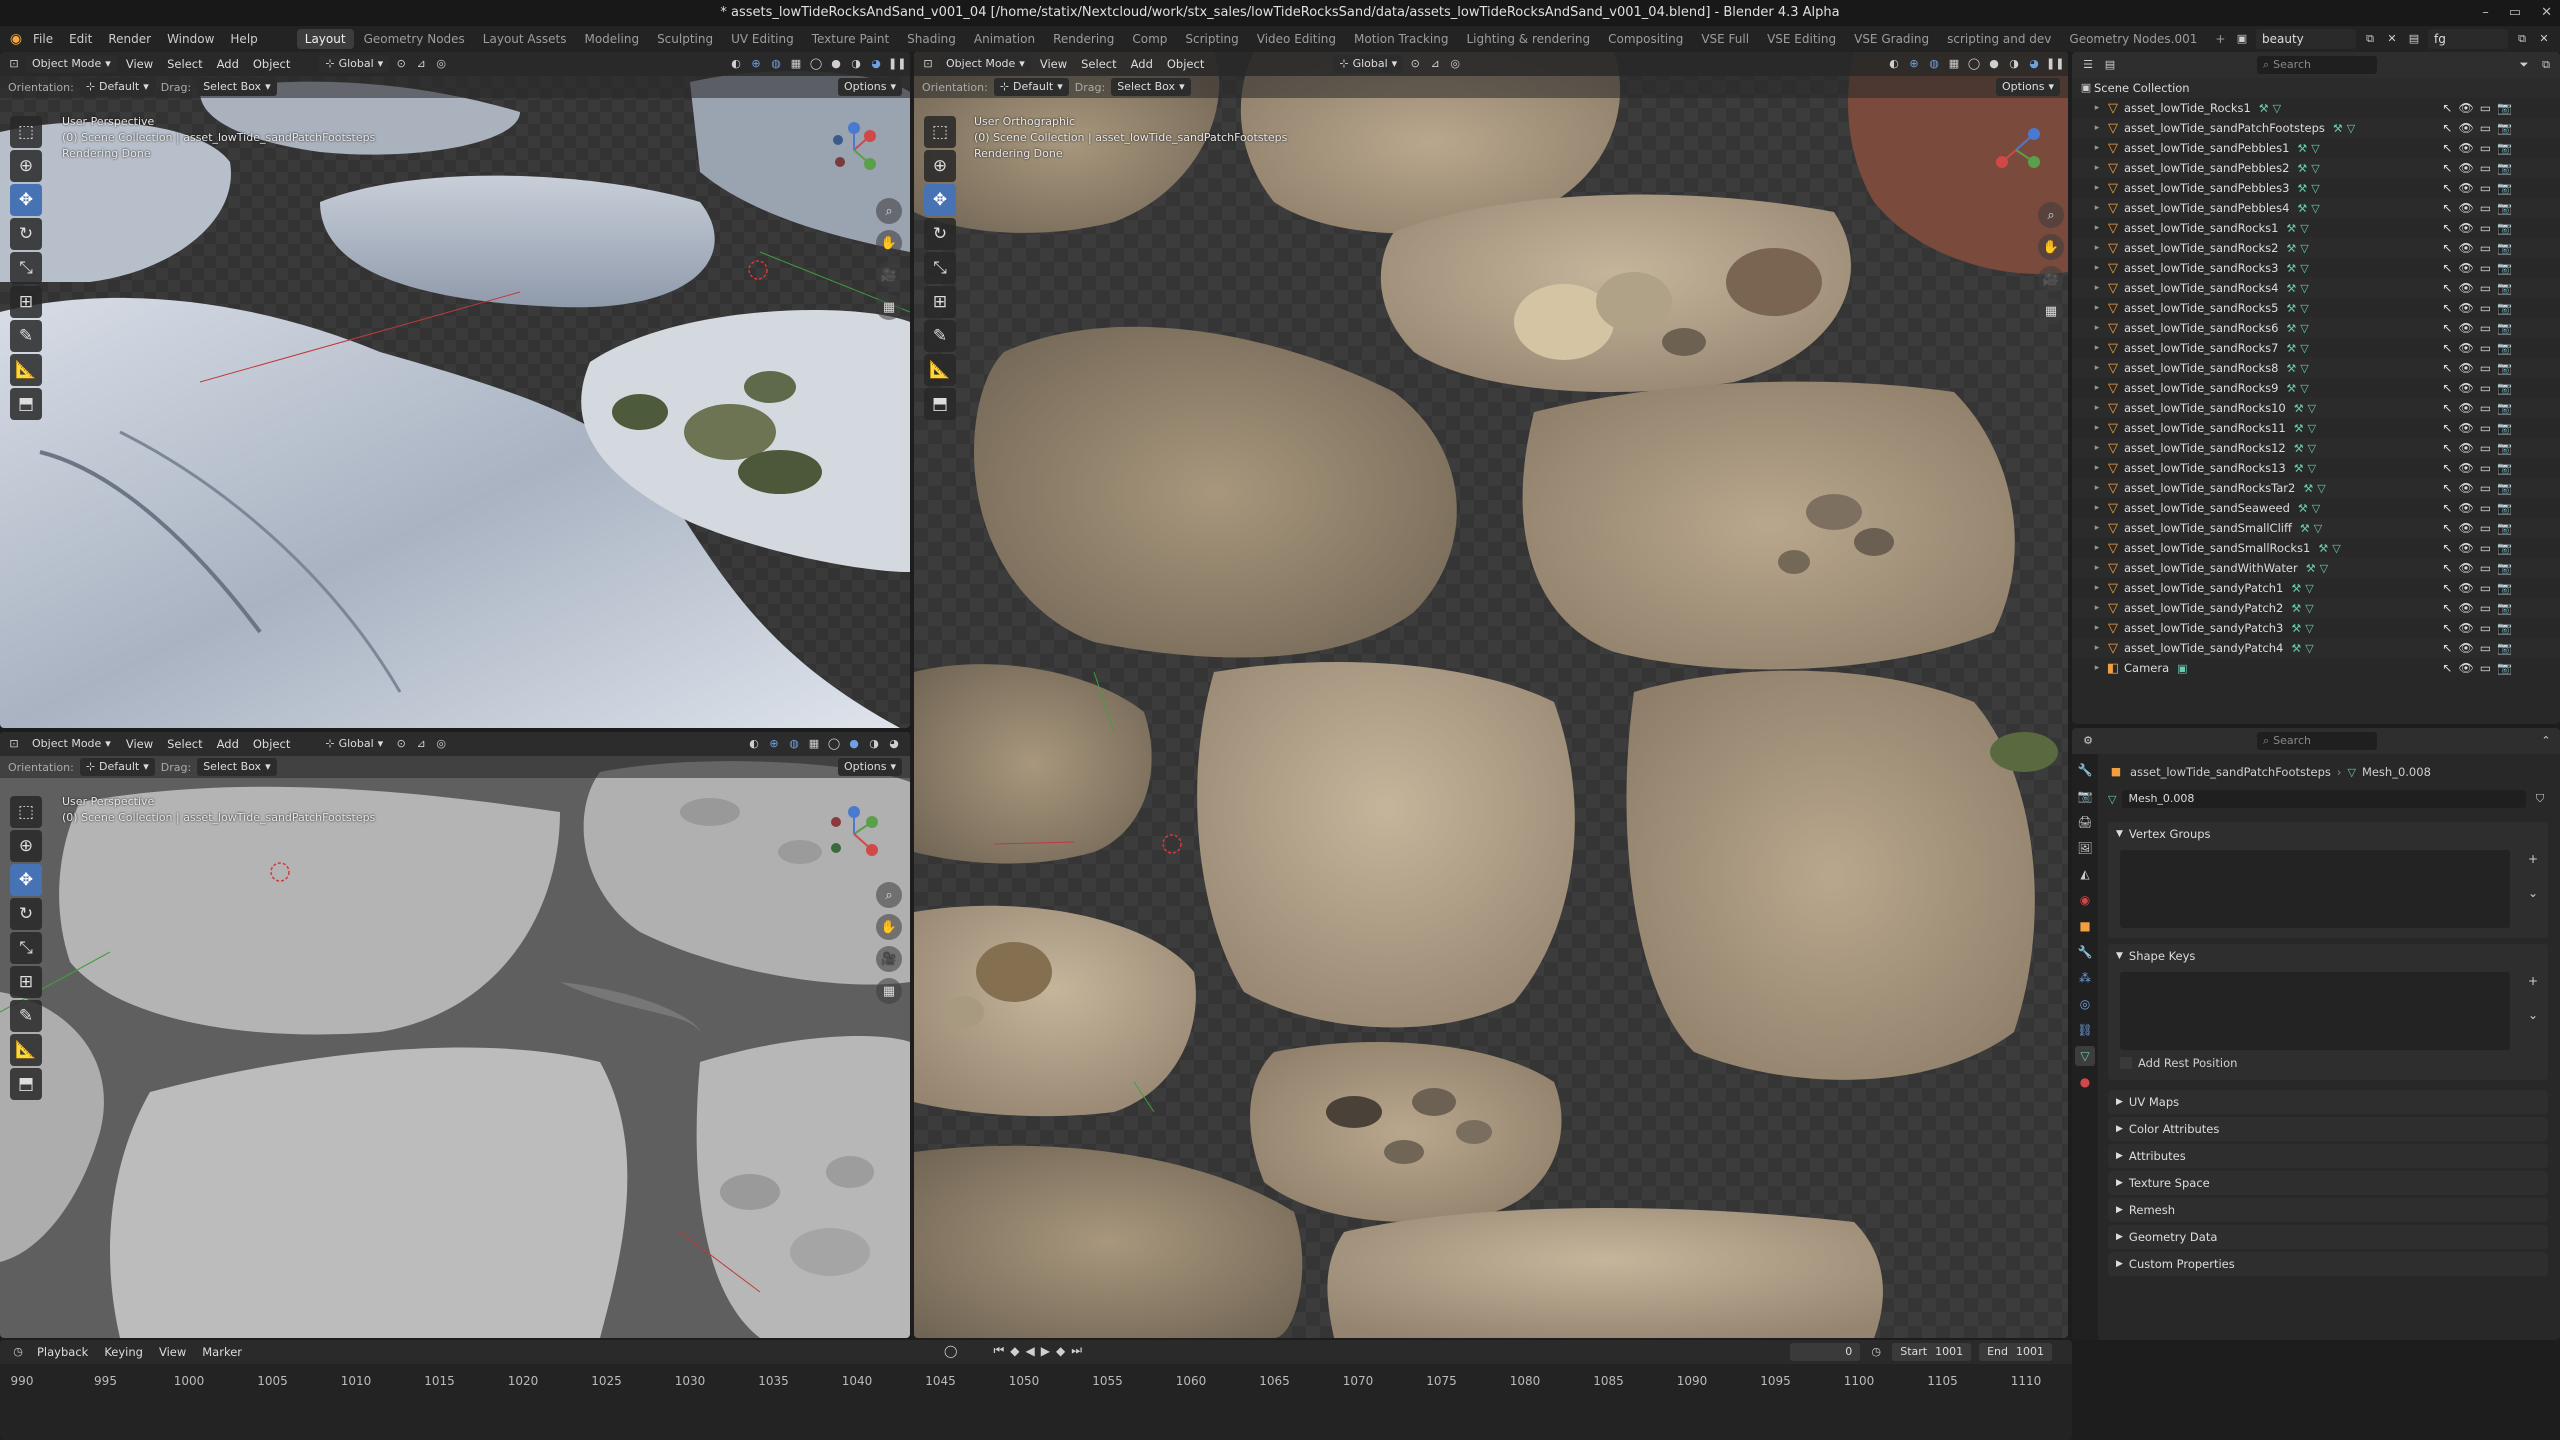 The height and width of the screenshot is (1440, 2560). I want to click on navigation-gizmo, so click(854, 150).